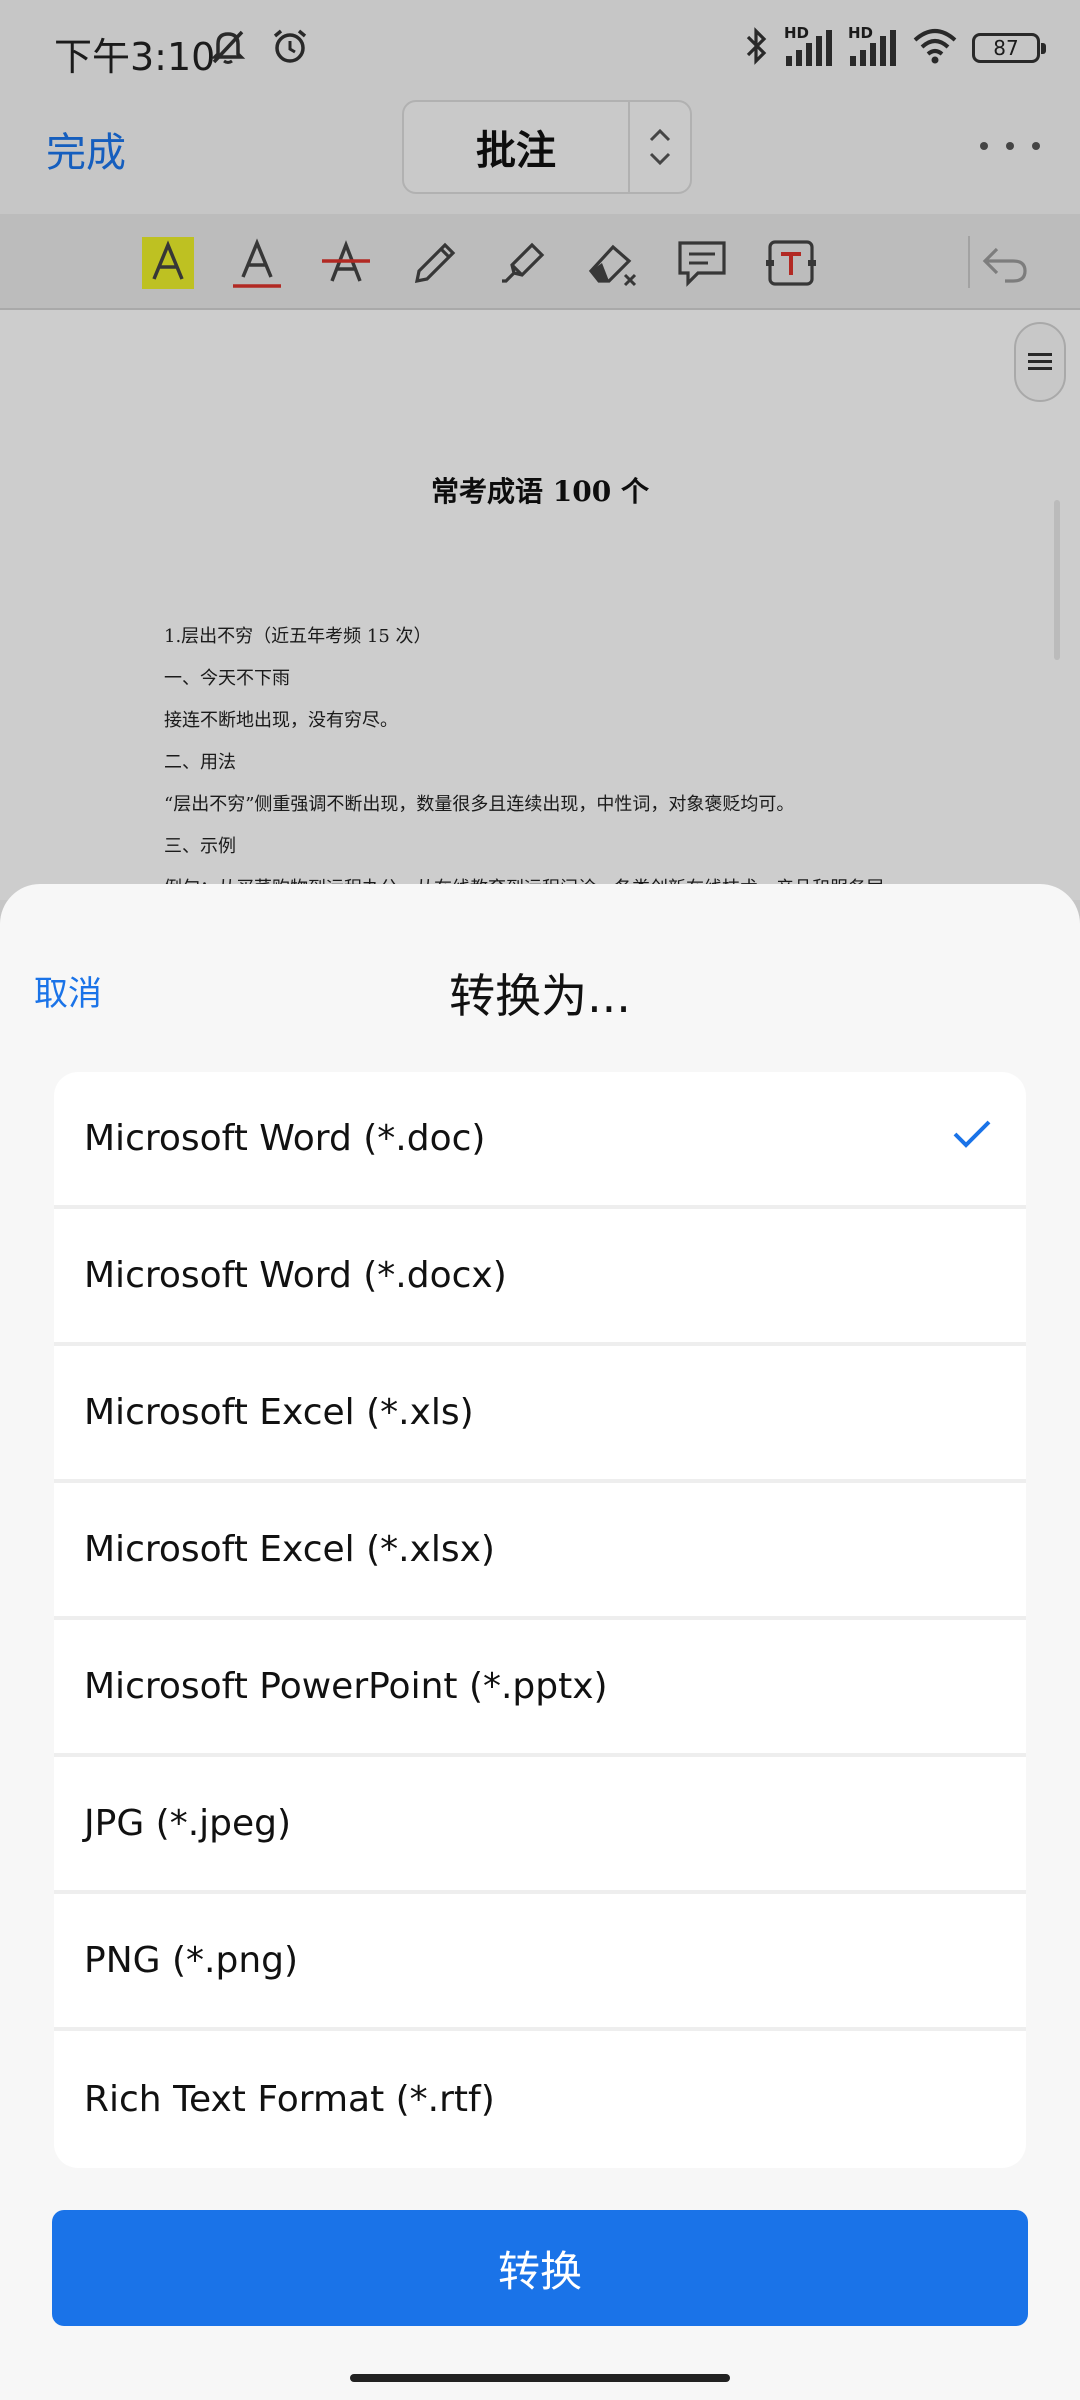 The height and width of the screenshot is (2400, 1080). Describe the element at coordinates (289, 1549) in the screenshot. I see `format-label: Microsoft Excel (*.xlsx)` at that location.